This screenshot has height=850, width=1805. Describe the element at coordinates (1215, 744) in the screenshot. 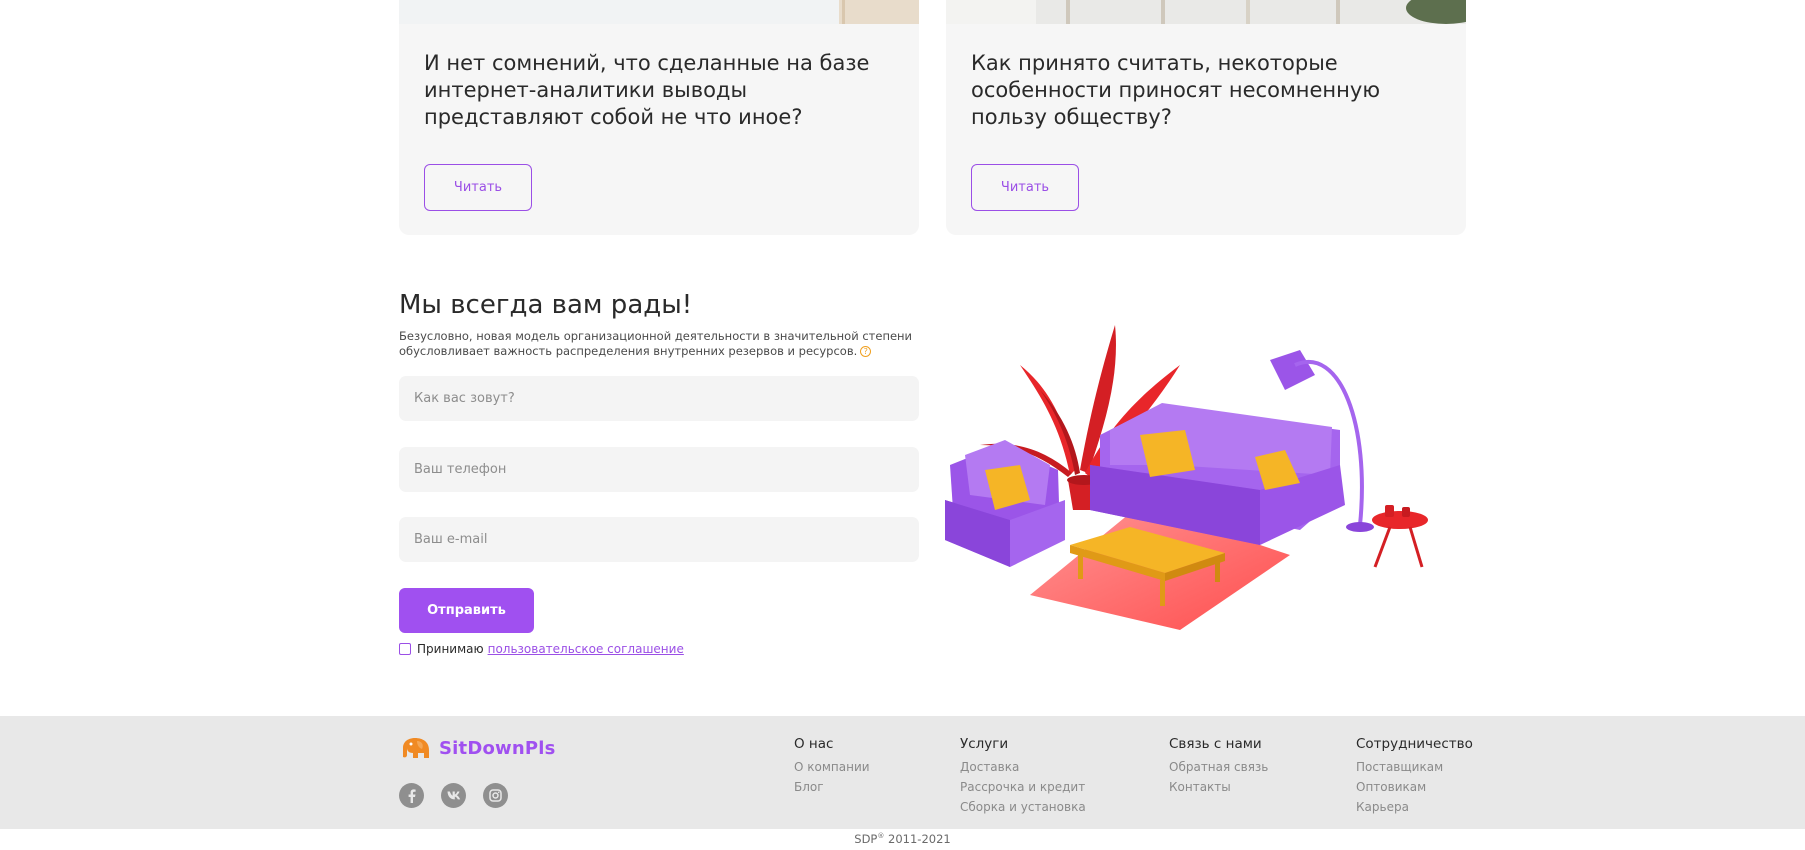

I see `footer-column-title: Связь с нами` at that location.